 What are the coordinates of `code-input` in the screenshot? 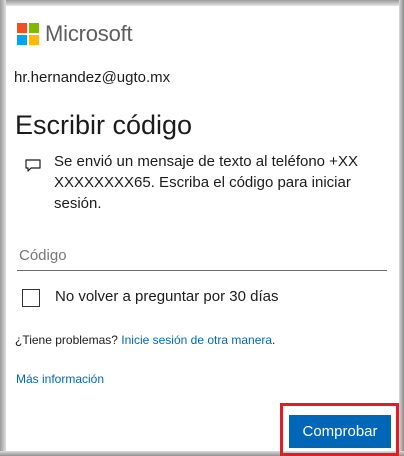 It's located at (202, 255).